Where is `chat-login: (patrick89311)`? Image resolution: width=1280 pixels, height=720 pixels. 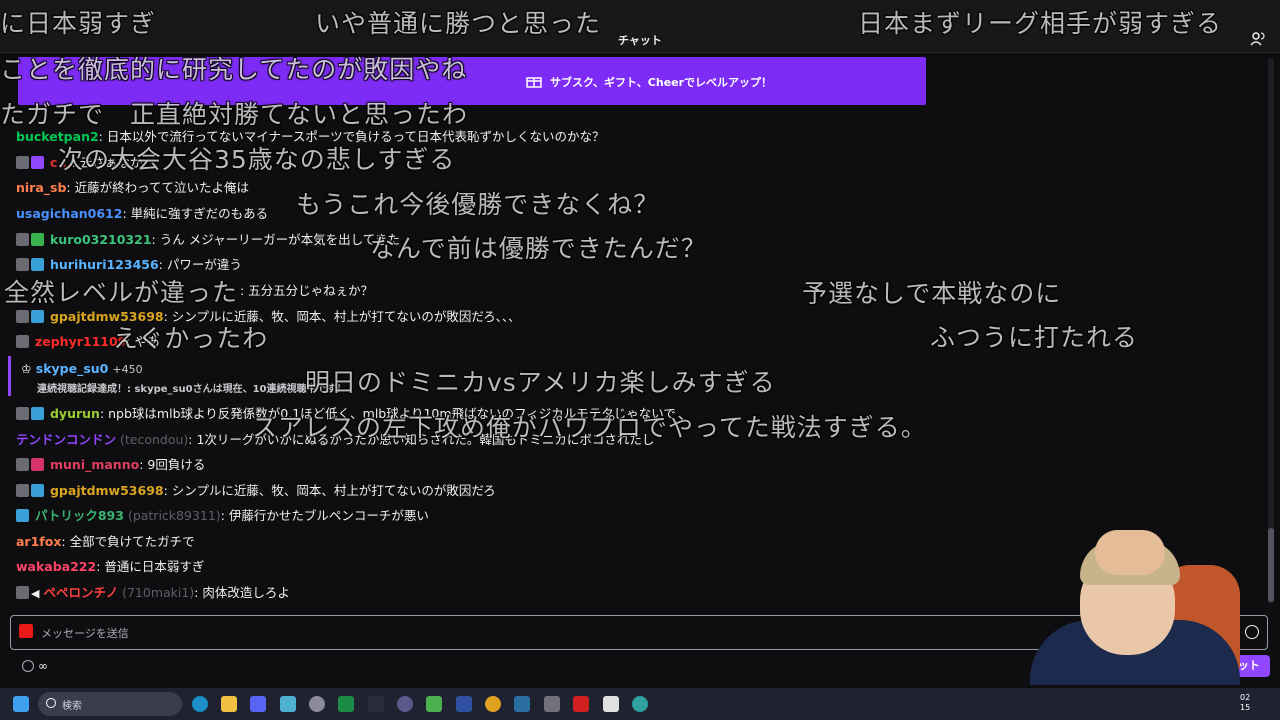 chat-login: (patrick89311) is located at coordinates (174, 515).